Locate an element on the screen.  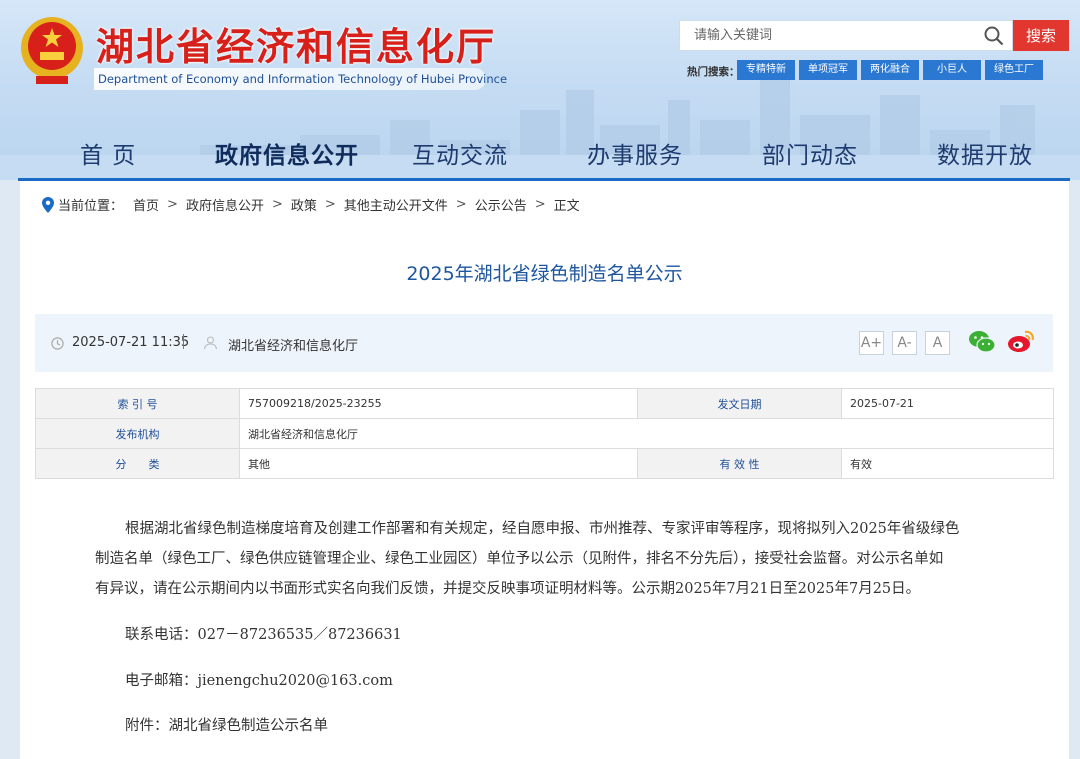
index-value: 757009218/2025-23255 is located at coordinates (438, 403).